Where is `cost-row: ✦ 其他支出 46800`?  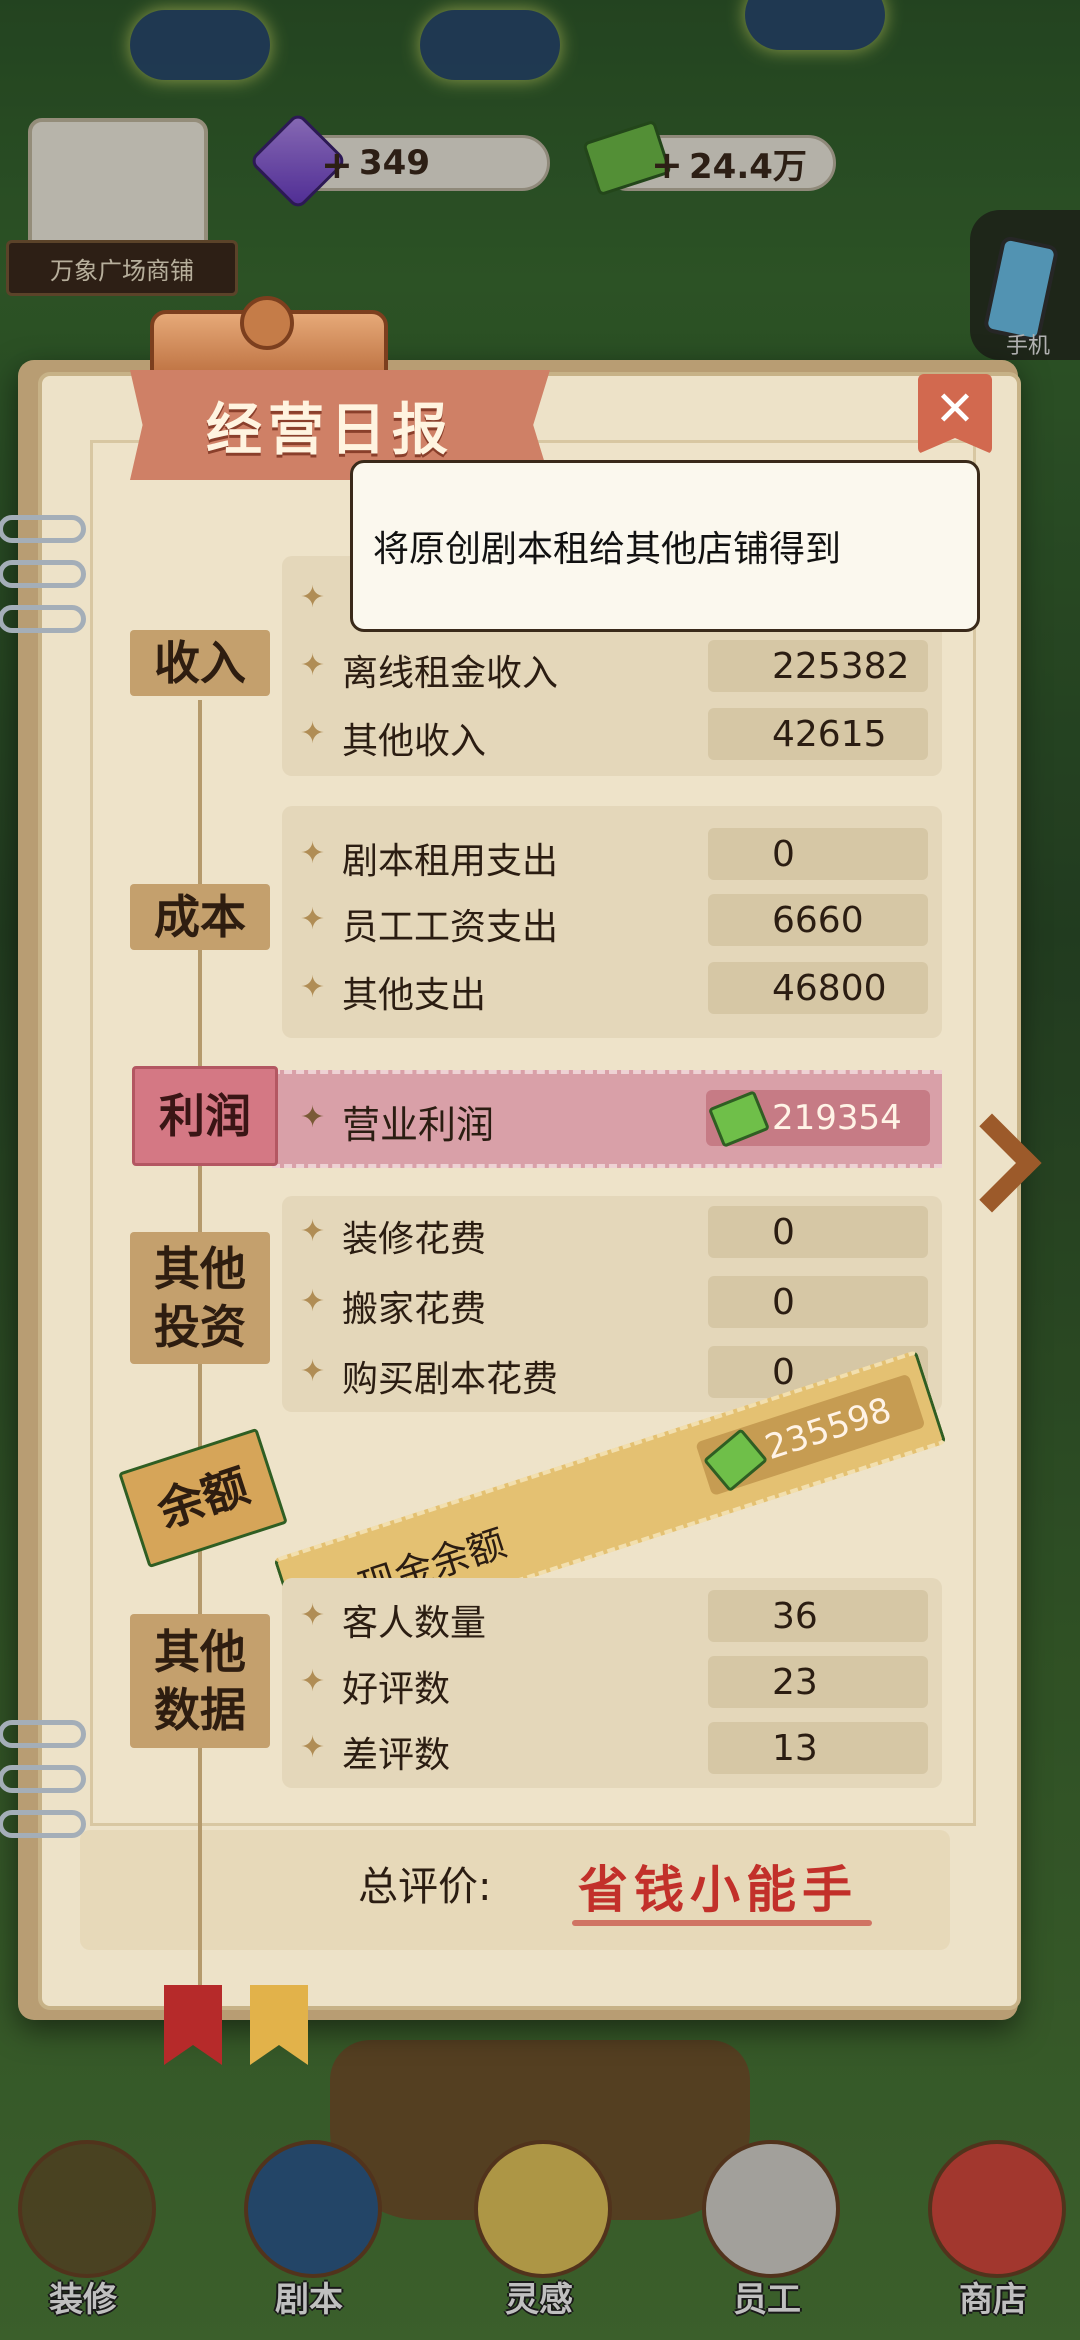 cost-row: ✦ 其他支出 46800 is located at coordinates (620, 990).